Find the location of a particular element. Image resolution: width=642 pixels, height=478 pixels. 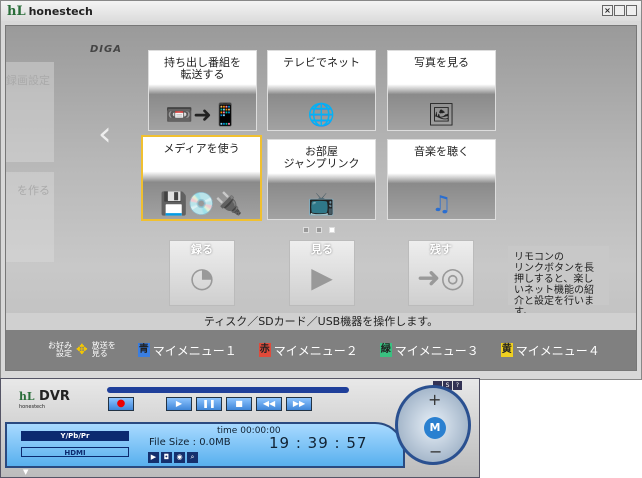

tile-label: 写真を見る is located at coordinates (441, 62).